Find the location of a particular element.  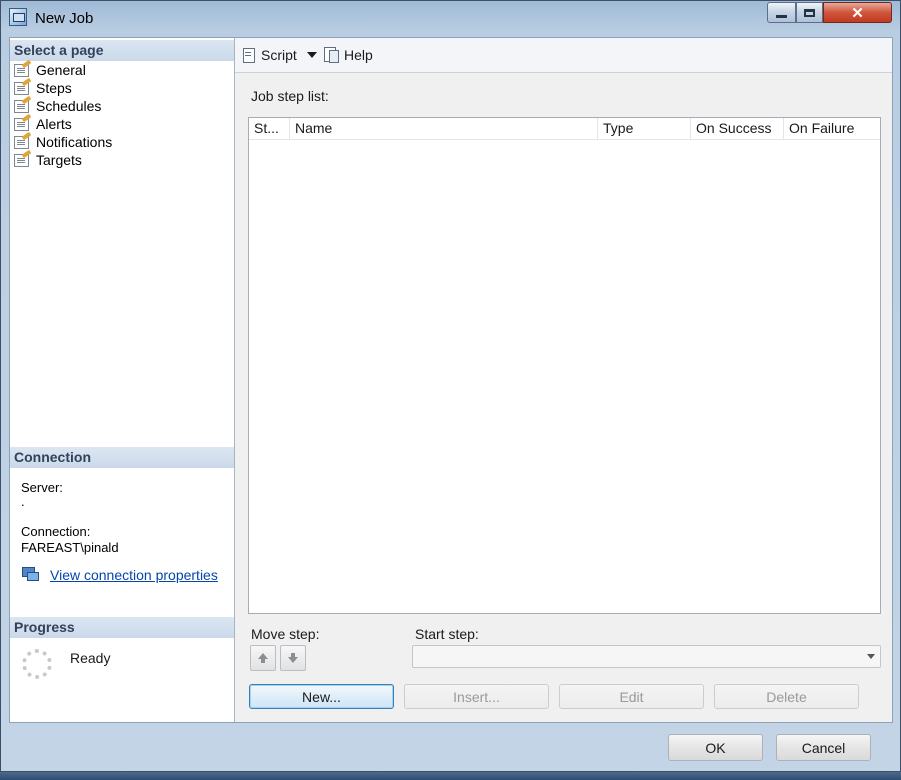

page-item-general: General is located at coordinates (50, 70).